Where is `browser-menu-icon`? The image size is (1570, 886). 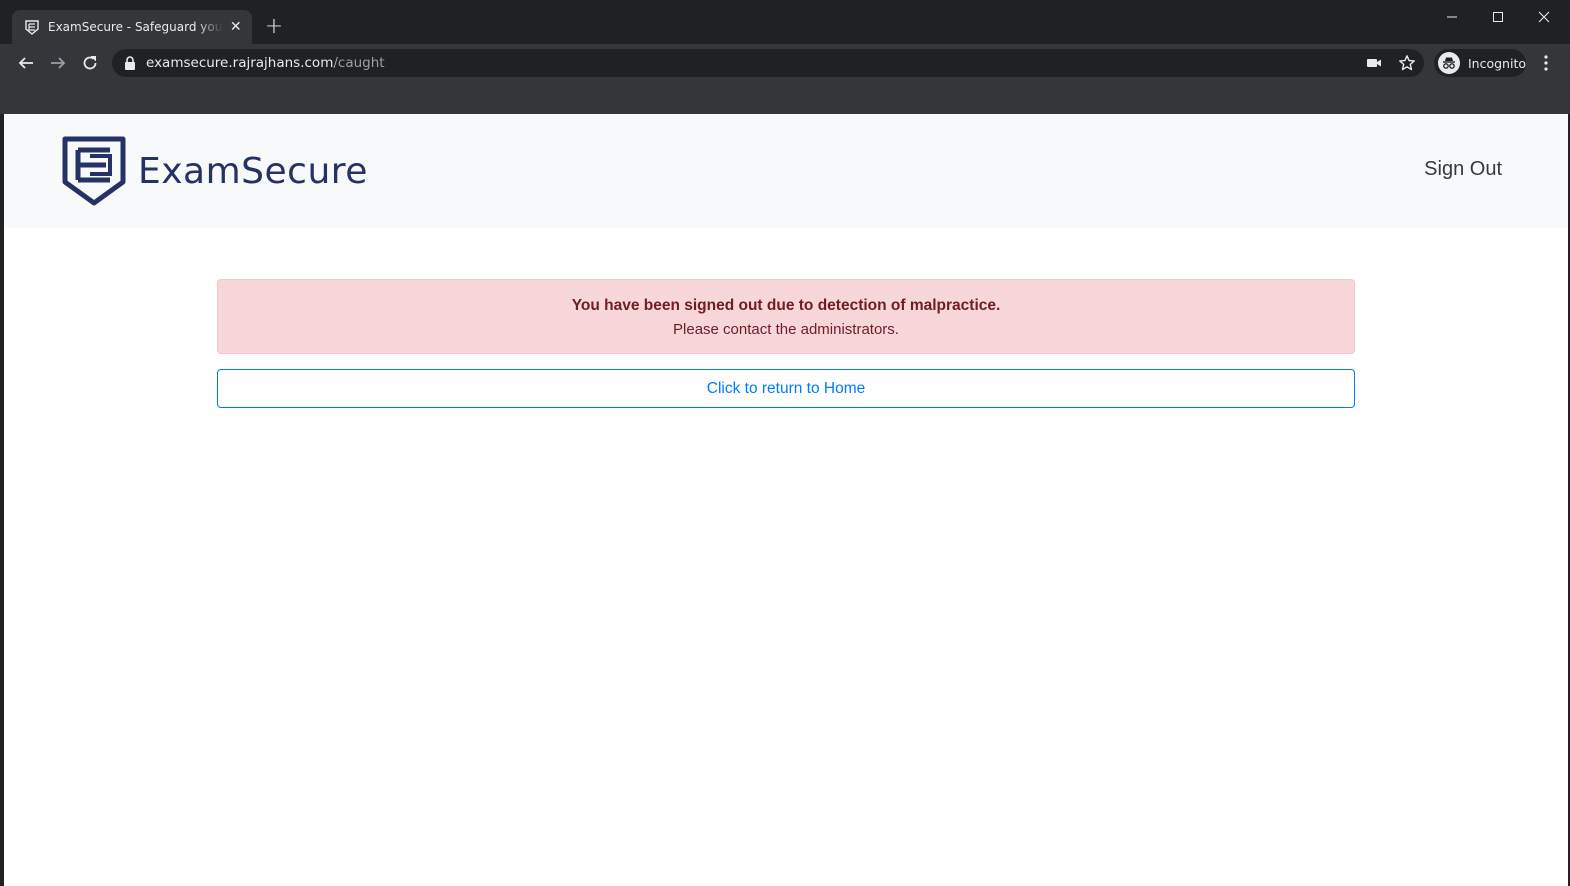 browser-menu-icon is located at coordinates (1546, 63).